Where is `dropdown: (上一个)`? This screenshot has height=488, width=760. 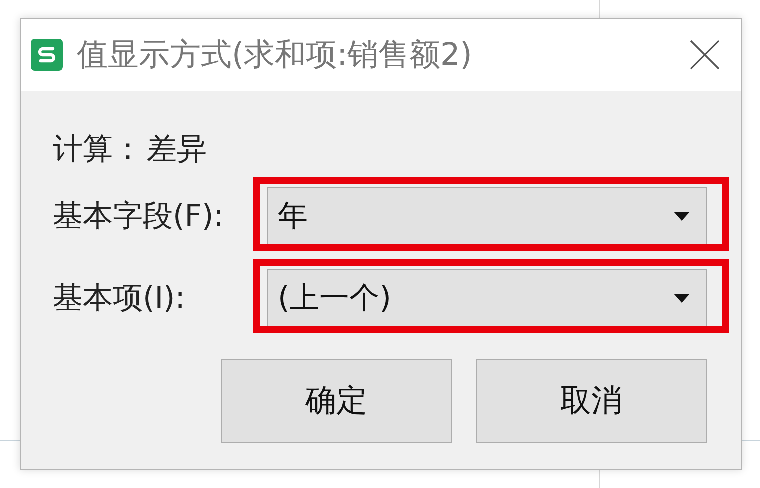
dropdown: (上一个) is located at coordinates (487, 298).